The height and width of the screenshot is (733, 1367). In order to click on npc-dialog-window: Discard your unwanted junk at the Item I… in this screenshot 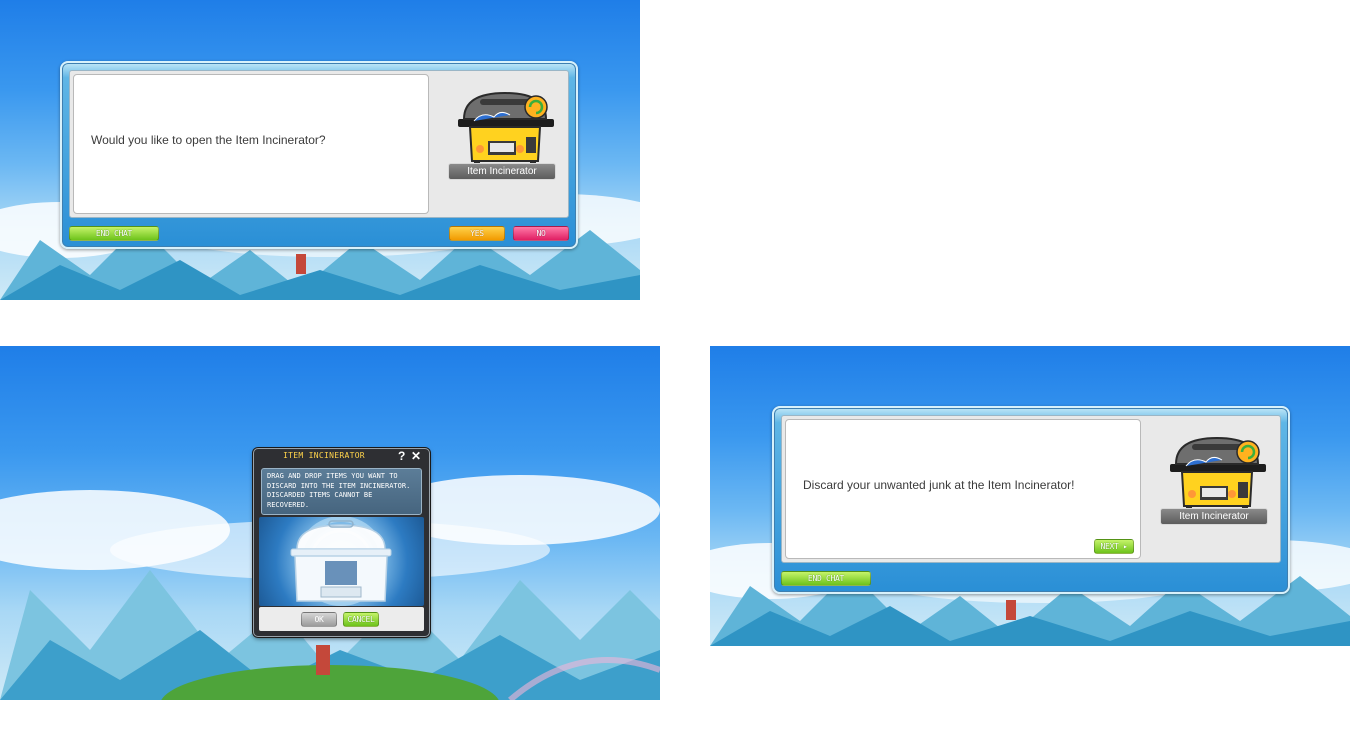, I will do `click(1031, 500)`.